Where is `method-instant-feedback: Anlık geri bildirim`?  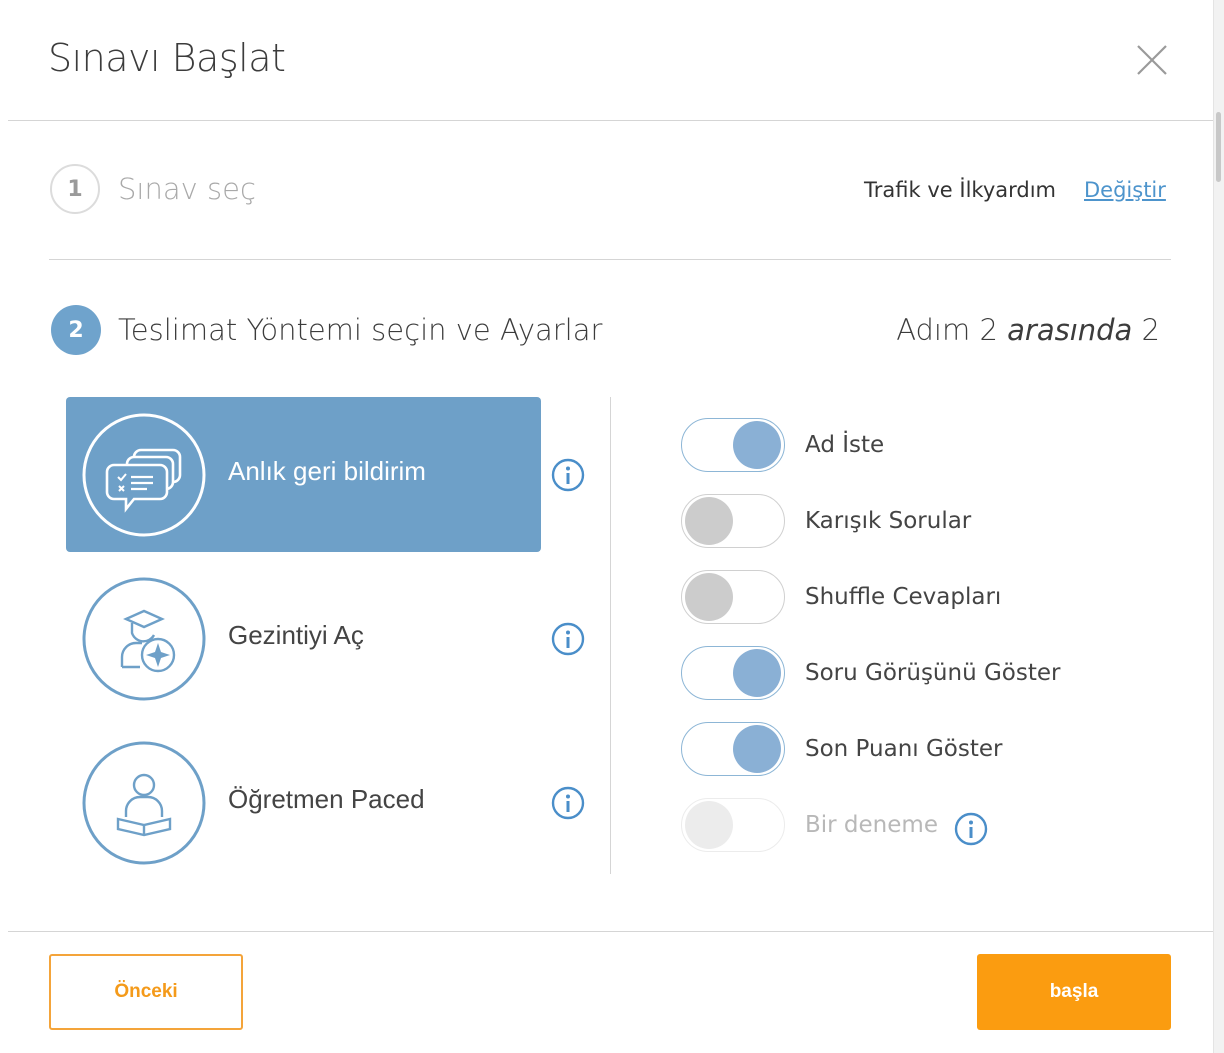
method-instant-feedback: Anlık geri bildirim is located at coordinates (303, 474).